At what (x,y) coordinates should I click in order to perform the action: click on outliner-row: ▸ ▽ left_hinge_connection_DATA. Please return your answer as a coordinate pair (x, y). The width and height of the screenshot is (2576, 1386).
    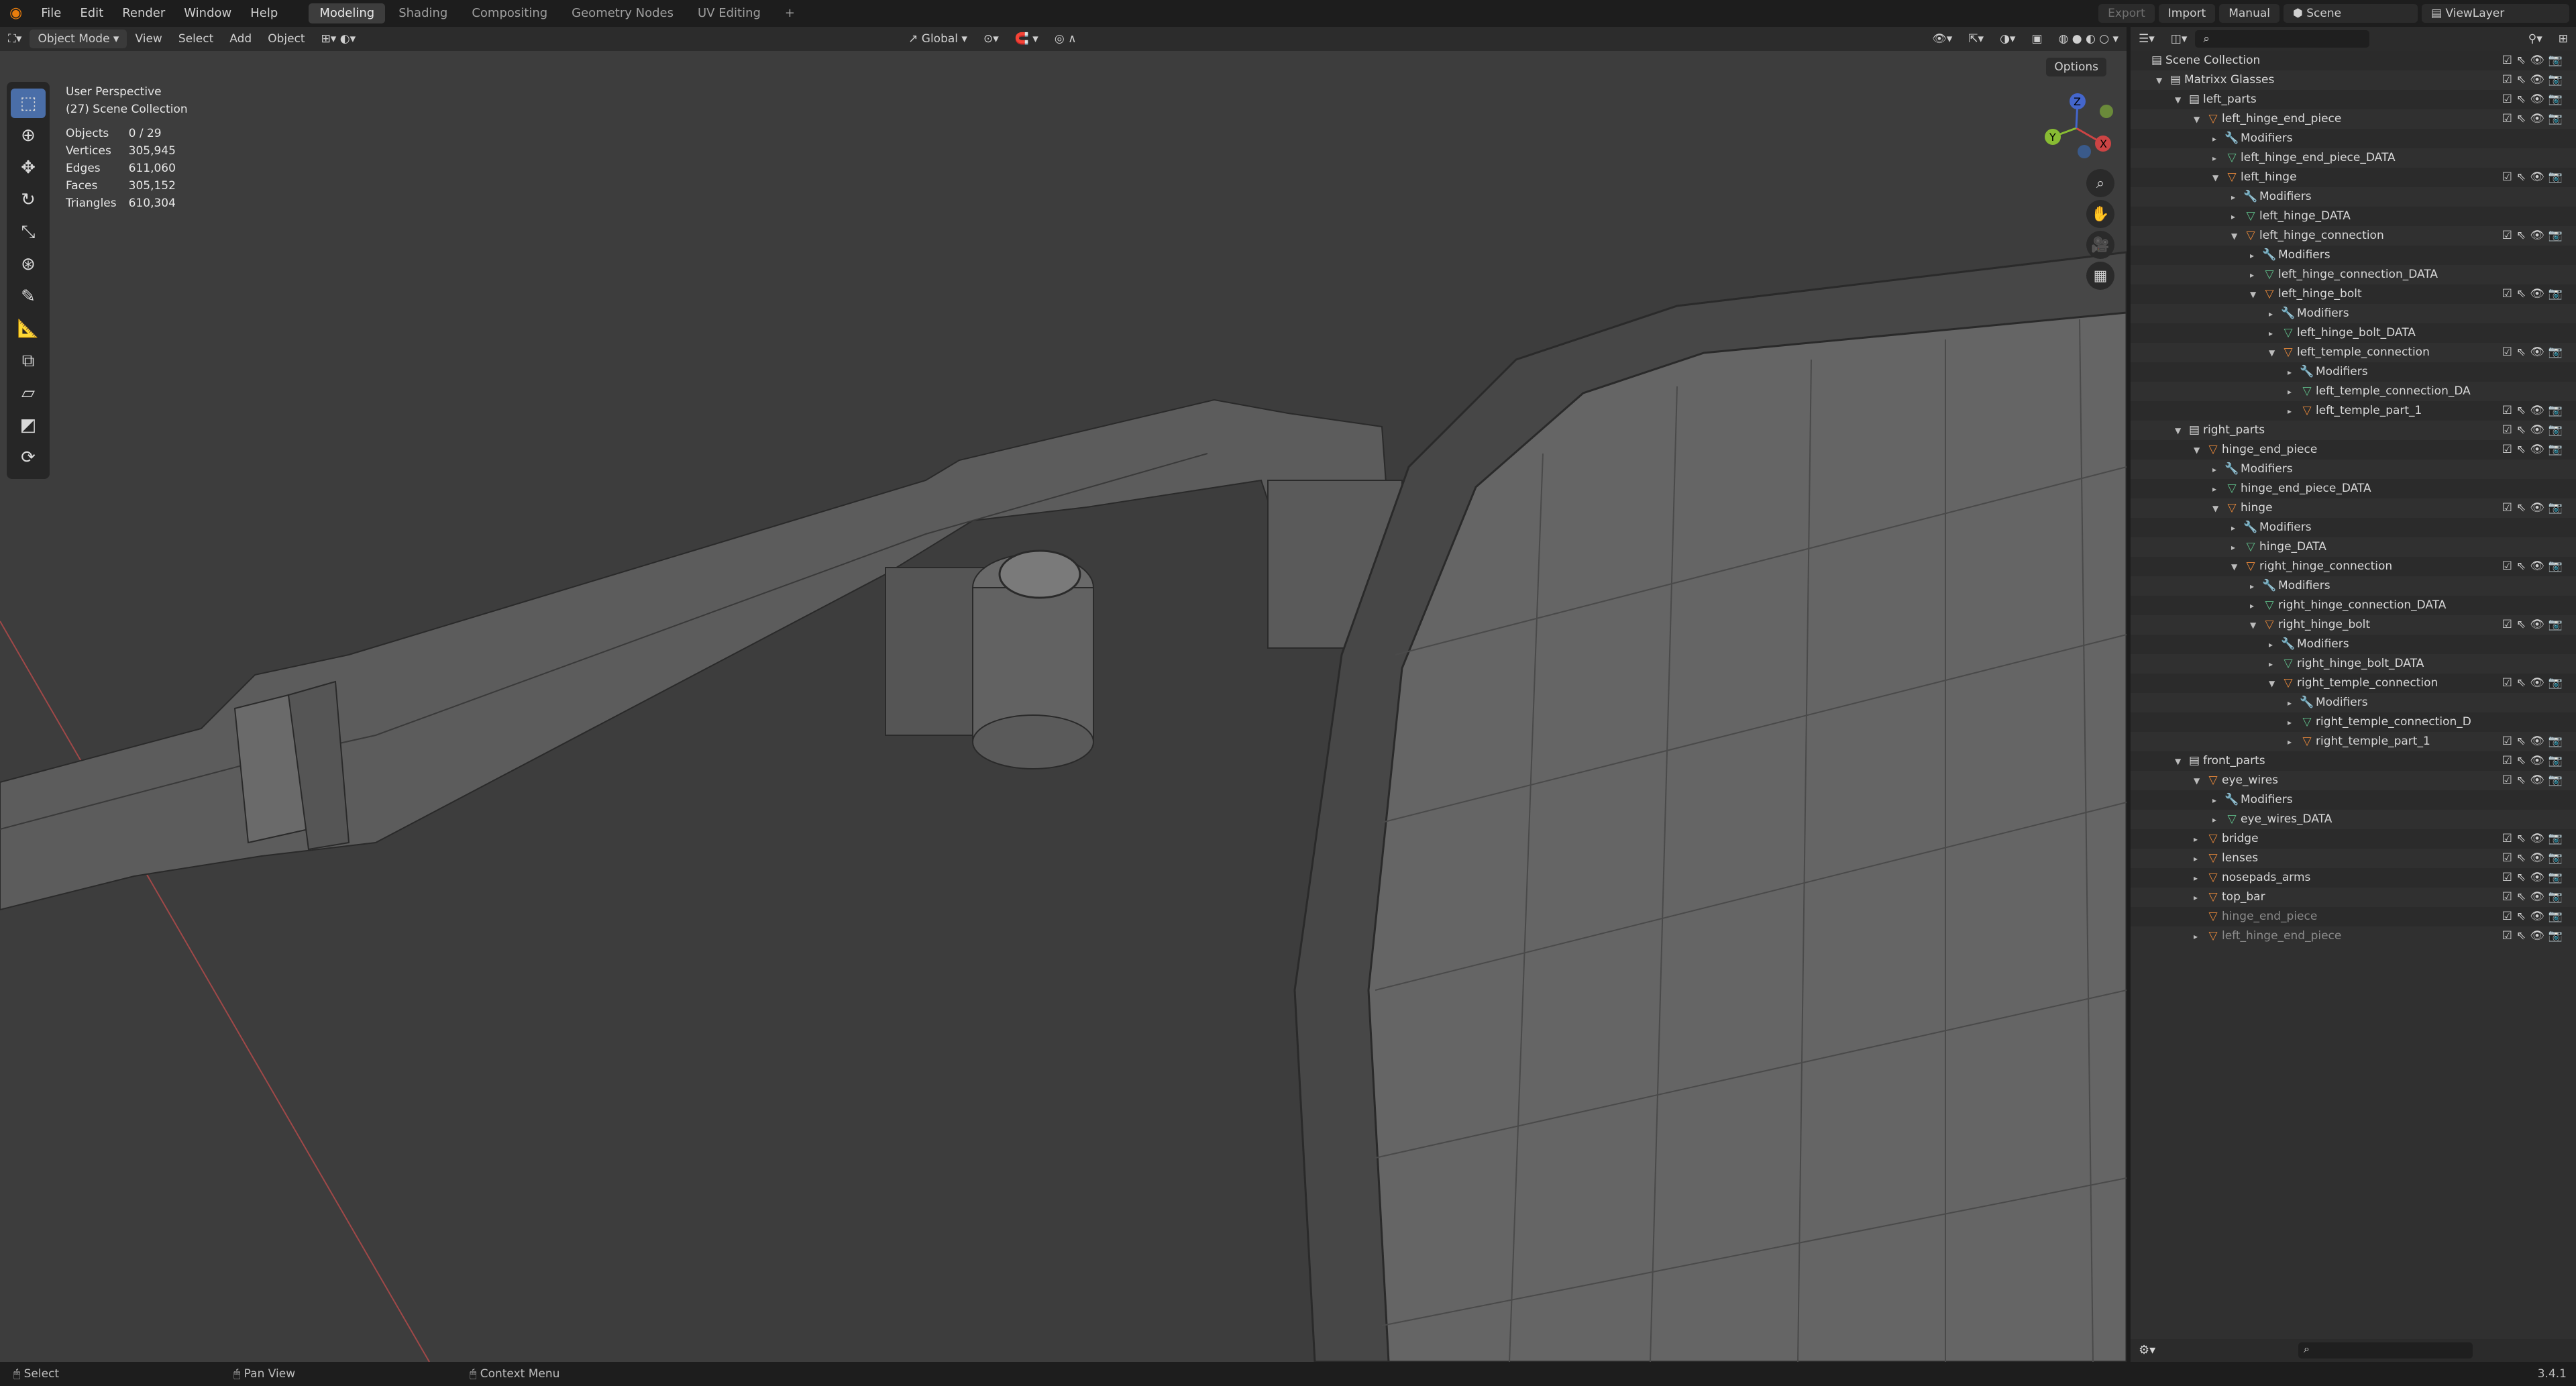
    Looking at the image, I should click on (2353, 274).